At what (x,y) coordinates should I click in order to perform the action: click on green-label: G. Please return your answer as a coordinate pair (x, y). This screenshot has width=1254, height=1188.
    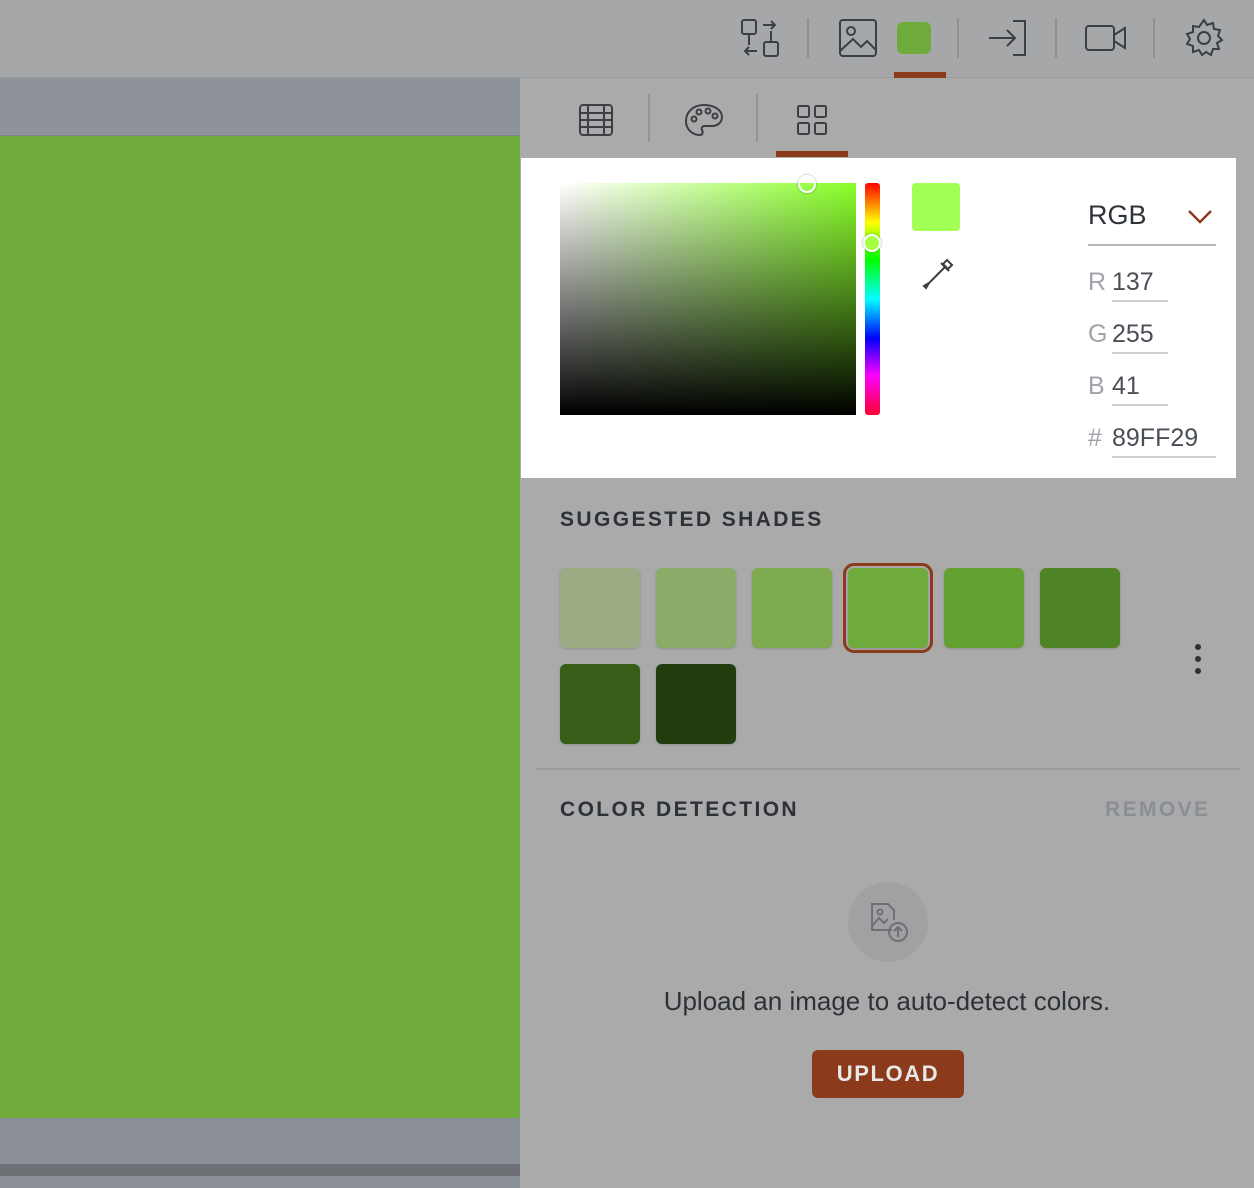
    Looking at the image, I should click on (1098, 334).